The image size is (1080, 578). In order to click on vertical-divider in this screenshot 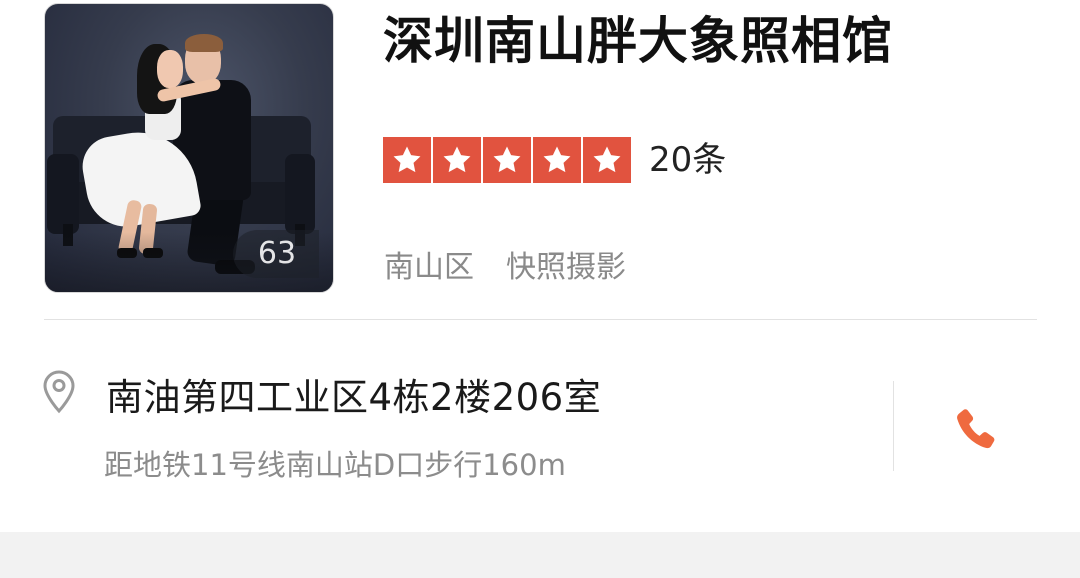, I will do `click(893, 426)`.